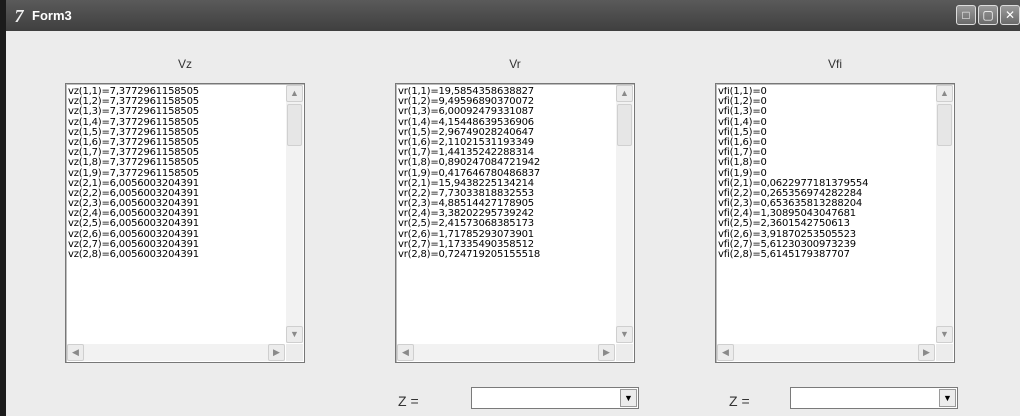 Image resolution: width=1020 pixels, height=416 pixels. Describe the element at coordinates (408, 401) in the screenshot. I see `z-label-vr: Z =` at that location.